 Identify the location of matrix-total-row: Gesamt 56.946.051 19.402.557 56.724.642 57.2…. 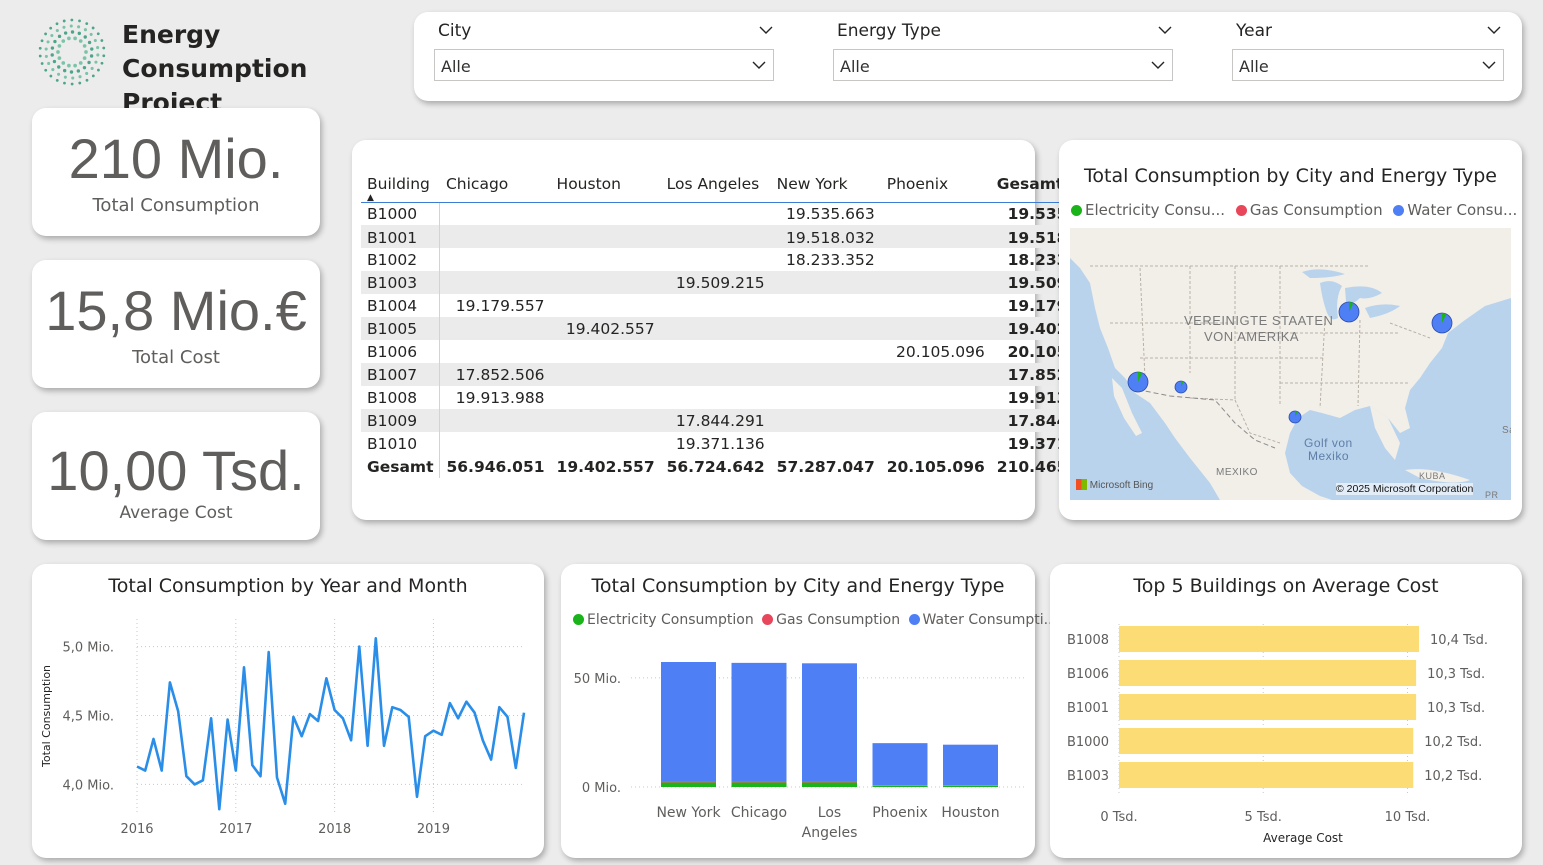
(736, 466).